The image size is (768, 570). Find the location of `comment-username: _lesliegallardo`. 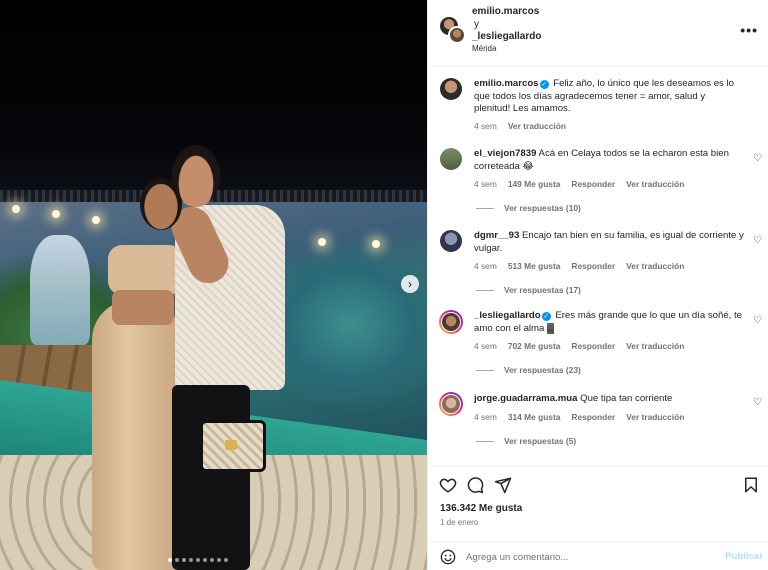

comment-username: _lesliegallardo is located at coordinates (507, 315).